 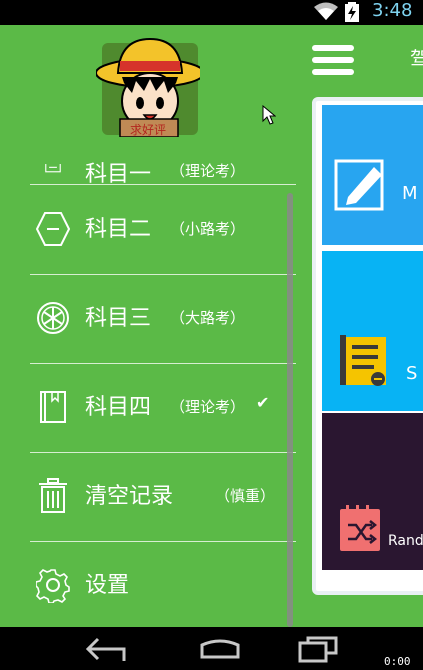 I want to click on drawer-item-clear-records: 清空记录 （慎重）, so click(x=163, y=497).